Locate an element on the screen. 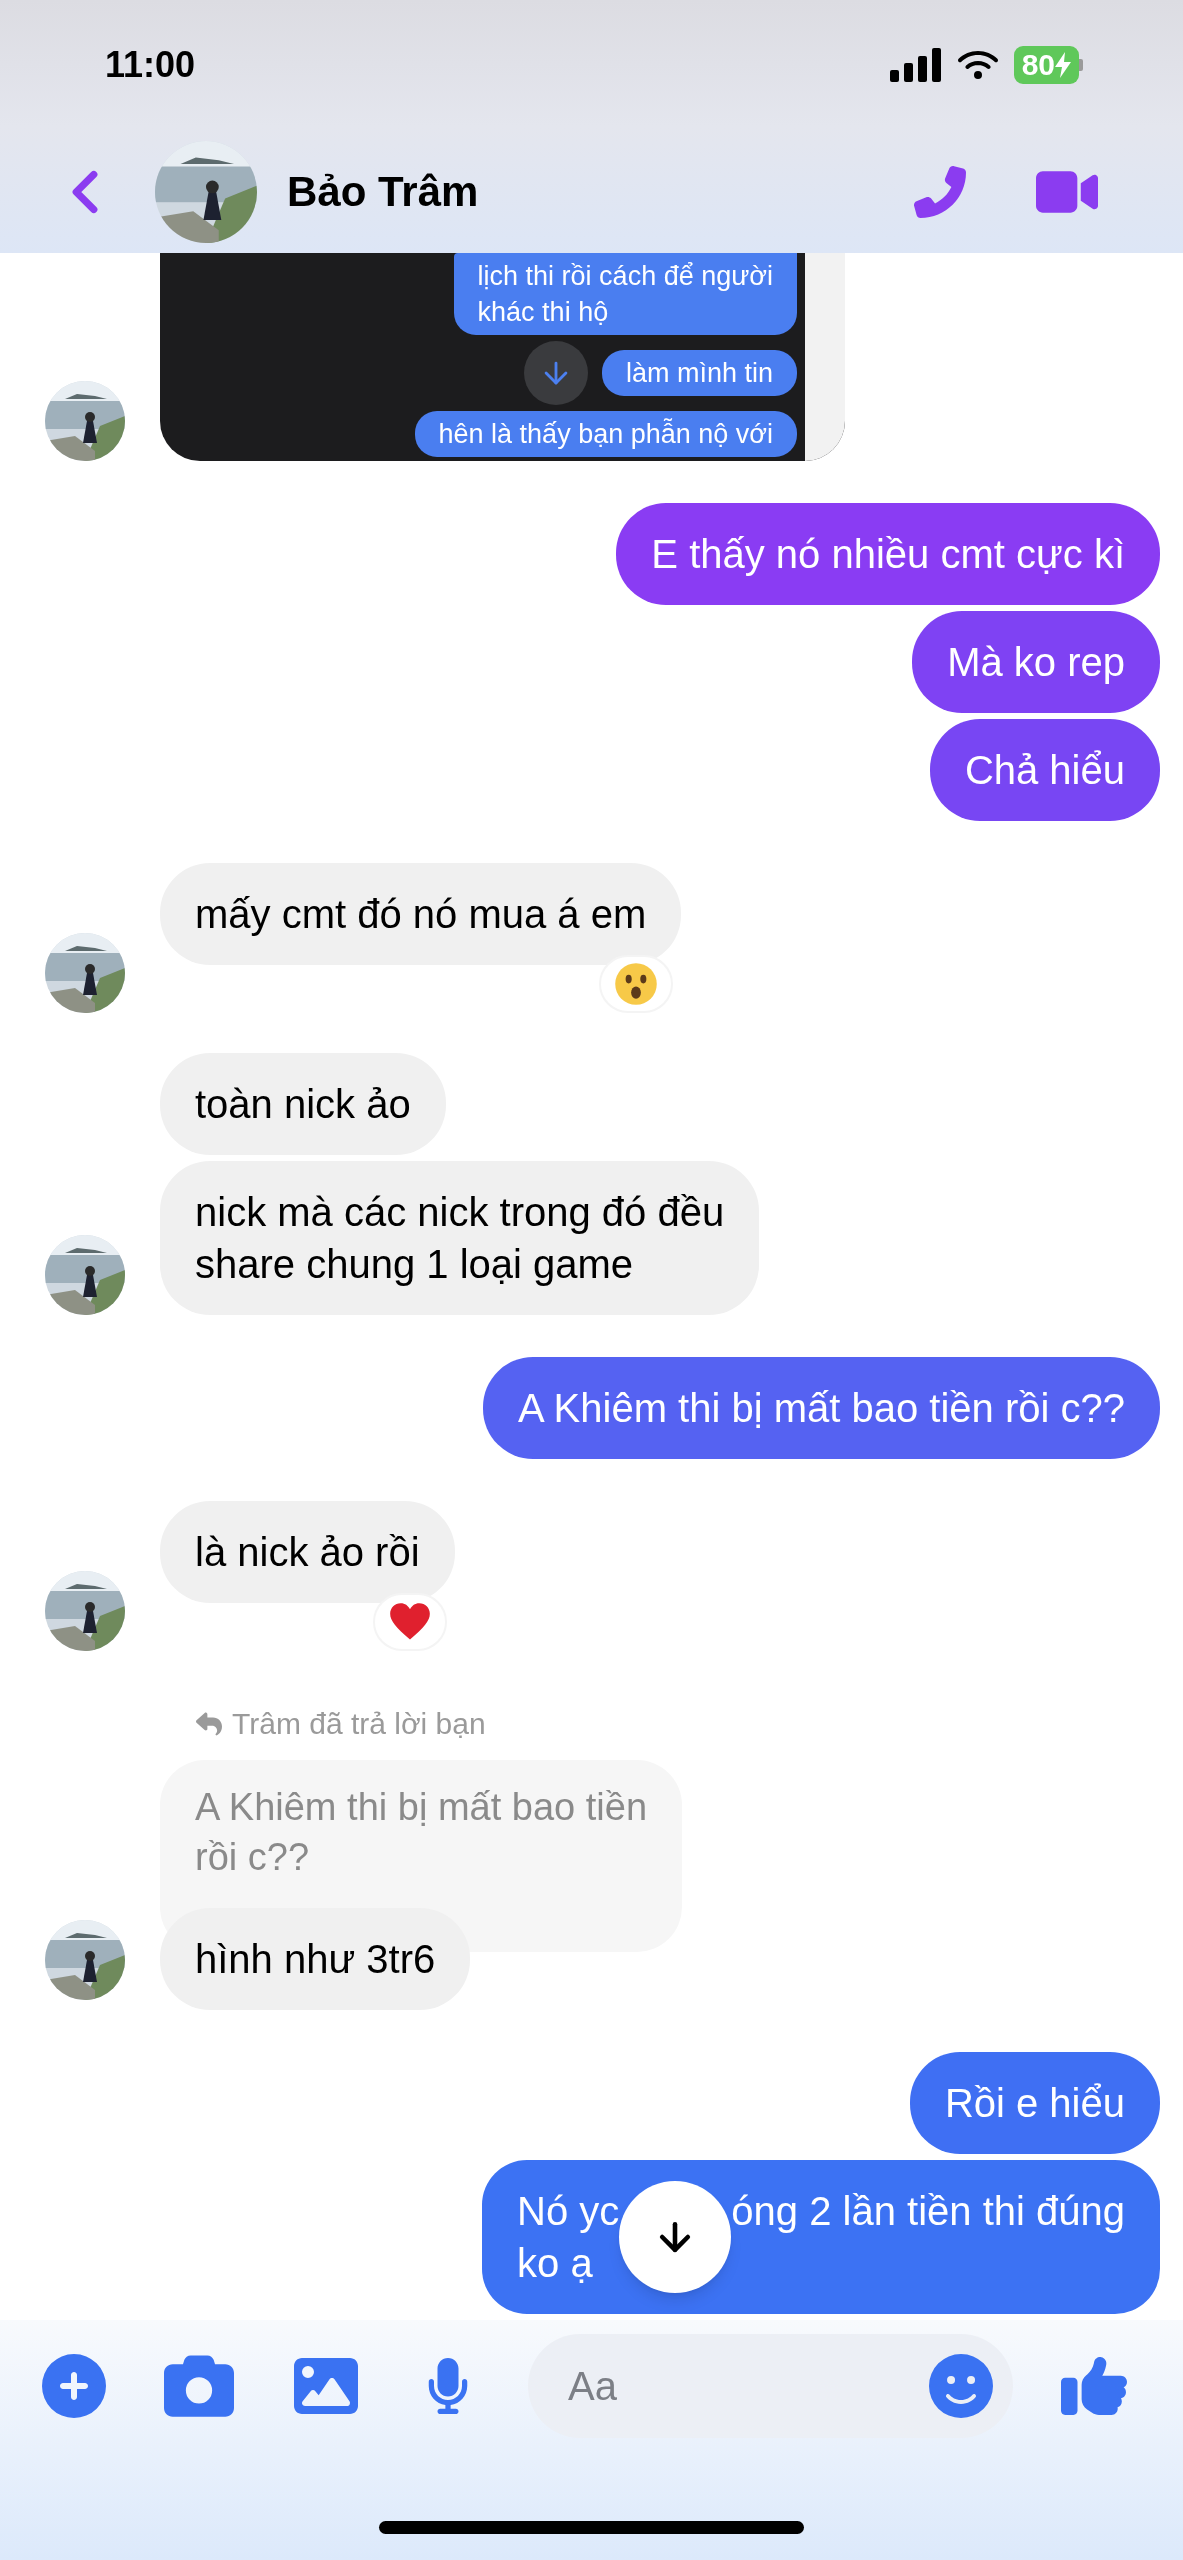 This screenshot has height=2560, width=1183. message-text: lịch thi rồi cách để người is located at coordinates (625, 276).